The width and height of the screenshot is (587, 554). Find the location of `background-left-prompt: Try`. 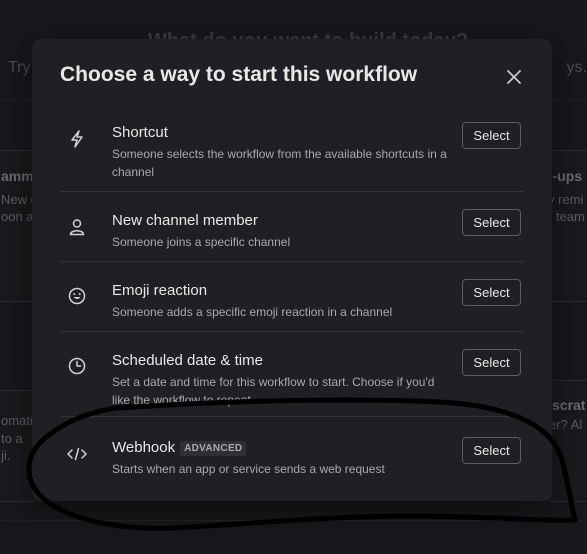

background-left-prompt: Try is located at coordinates (19, 67).